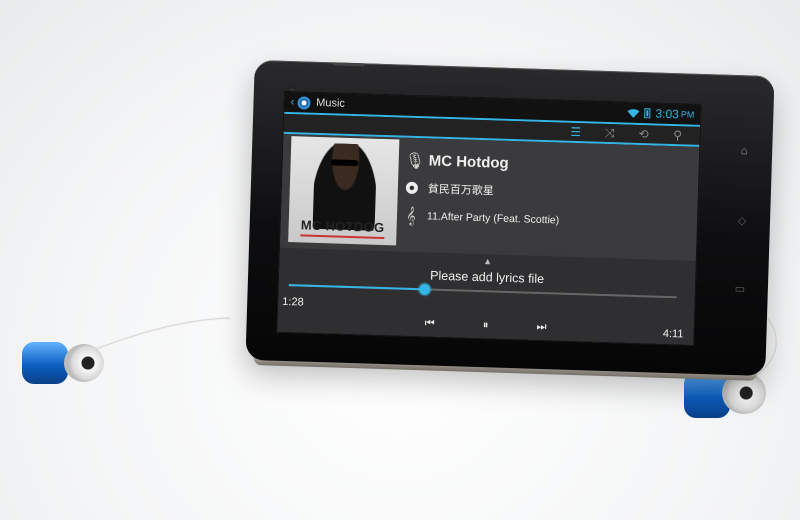 The height and width of the screenshot is (520, 800). Describe the element at coordinates (677, 135) in the screenshot. I see `search-icon: ⚲` at that location.